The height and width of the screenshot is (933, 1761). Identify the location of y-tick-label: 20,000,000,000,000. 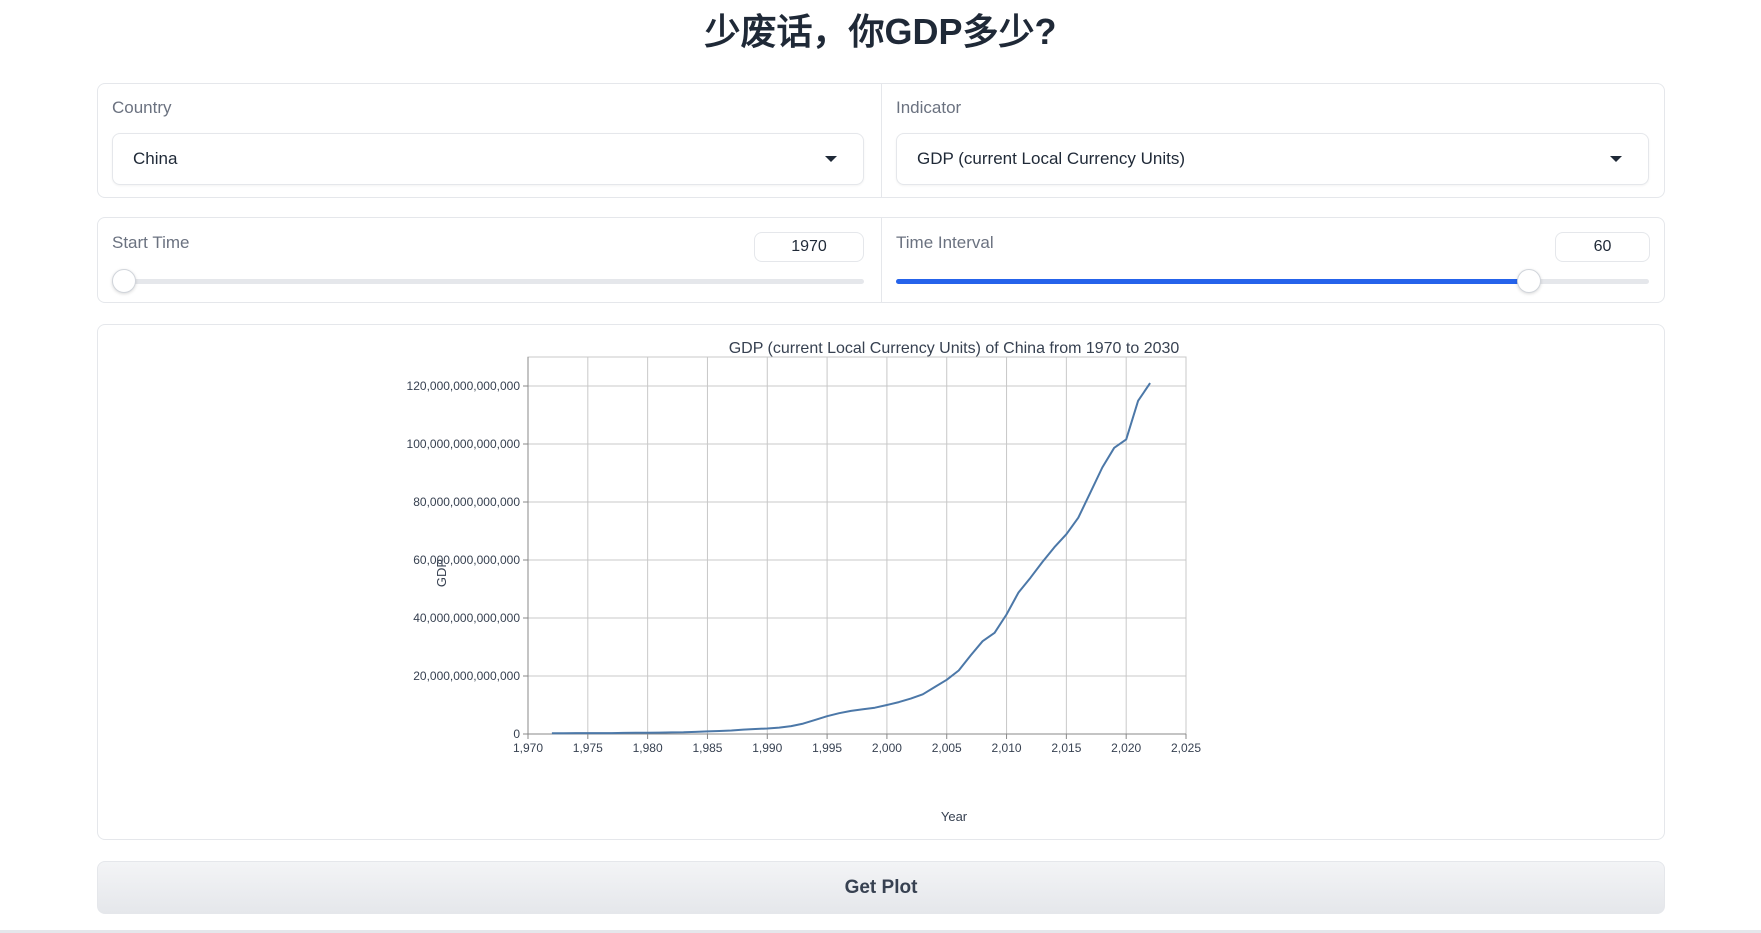
(466, 676).